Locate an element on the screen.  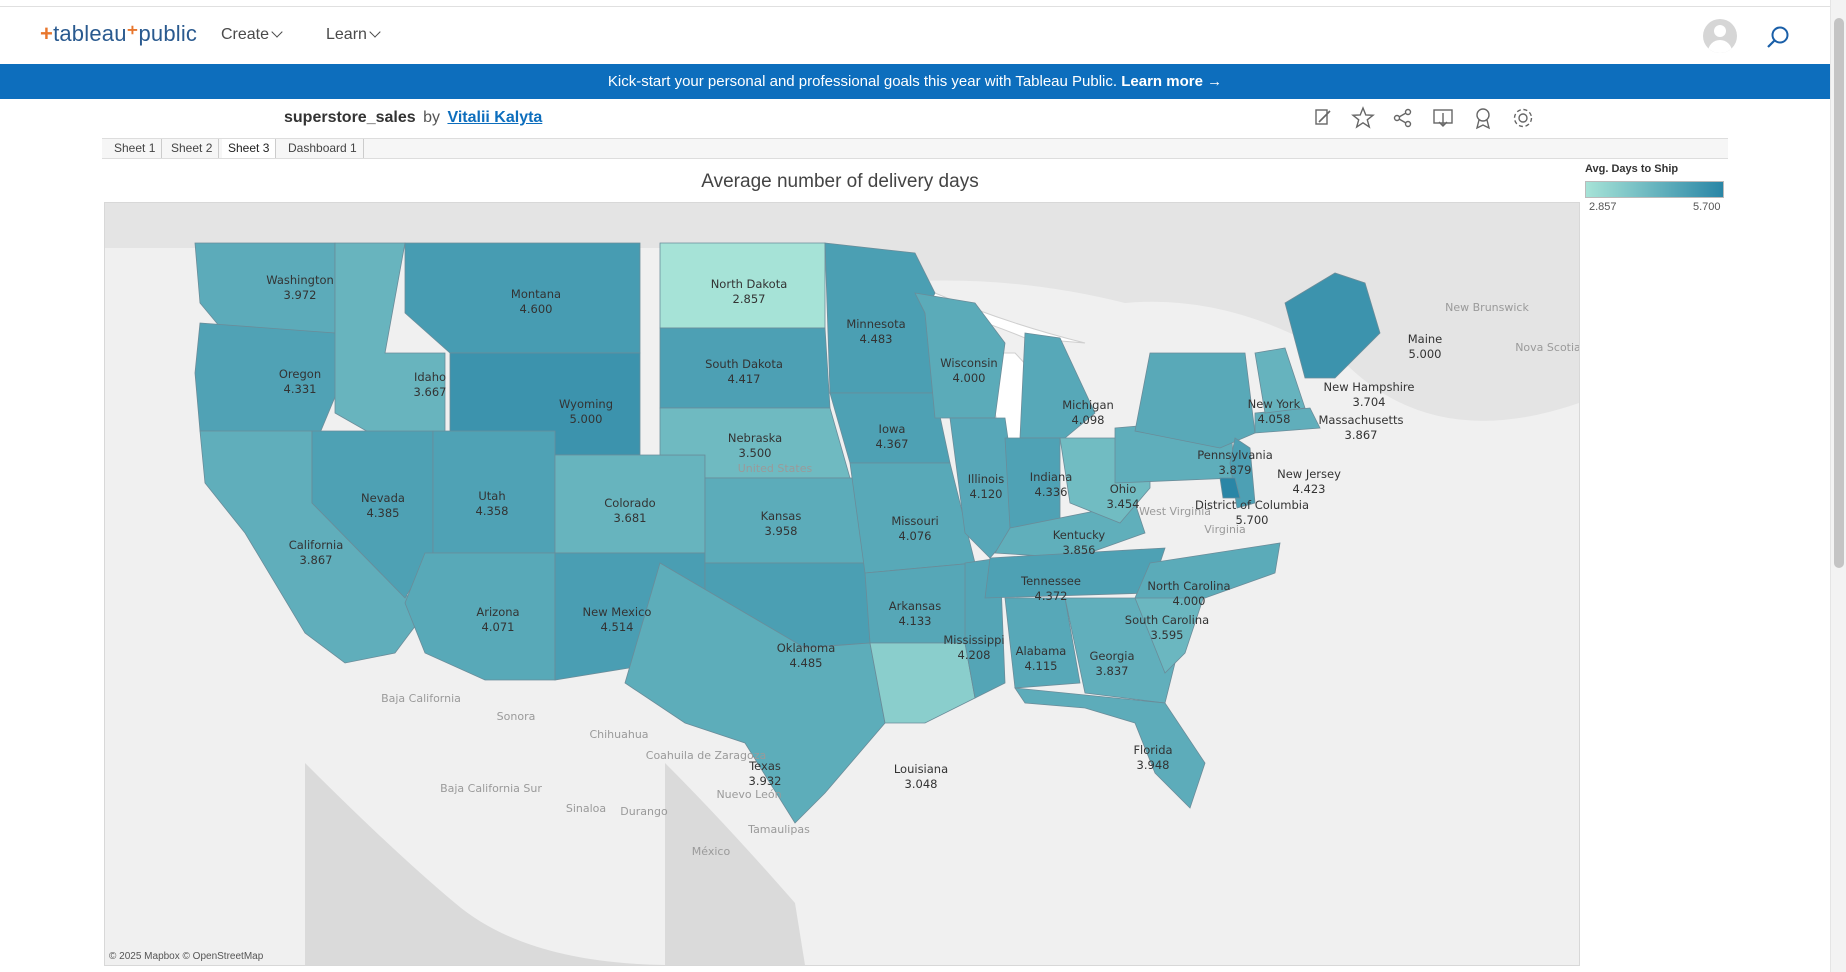
state-value-ohio: 3.454 is located at coordinates (1123, 504).